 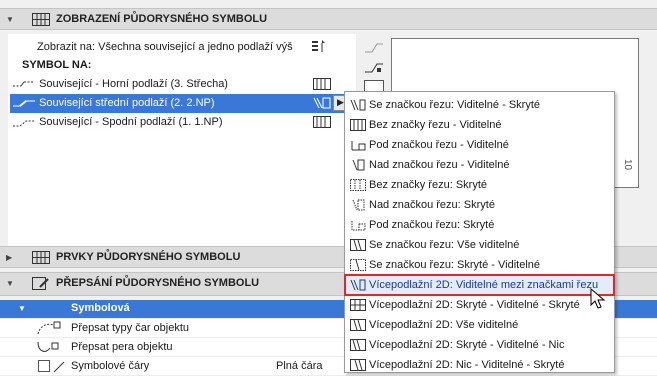 I want to click on cut-hidden-visible-icon, so click(x=358, y=265).